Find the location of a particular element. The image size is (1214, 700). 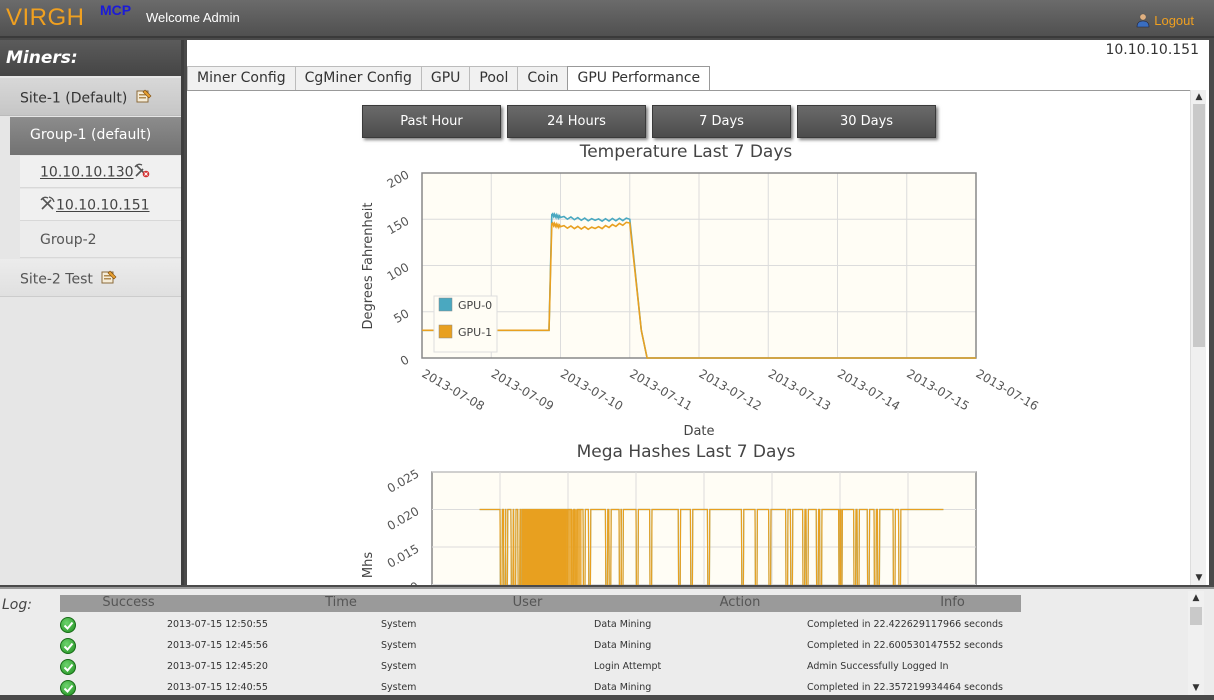

legend-label: GPU-0 is located at coordinates (475, 305).